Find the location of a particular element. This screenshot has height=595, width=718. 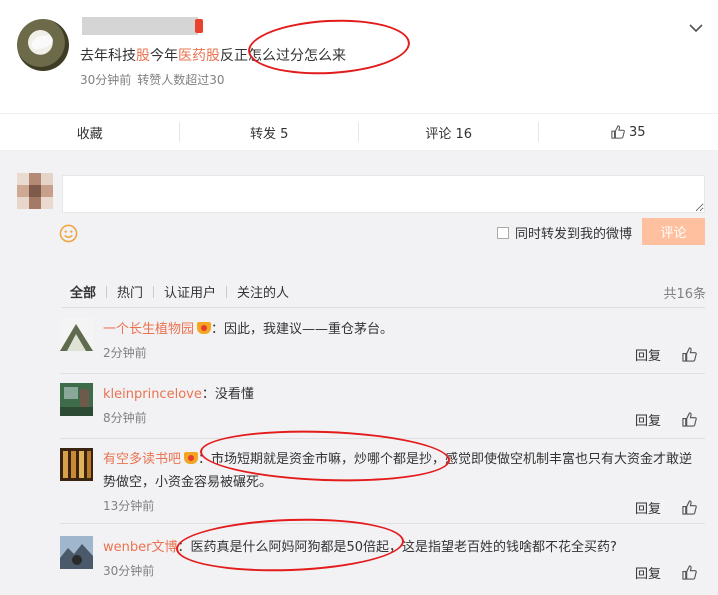

repost-checkbox is located at coordinates (503, 232).